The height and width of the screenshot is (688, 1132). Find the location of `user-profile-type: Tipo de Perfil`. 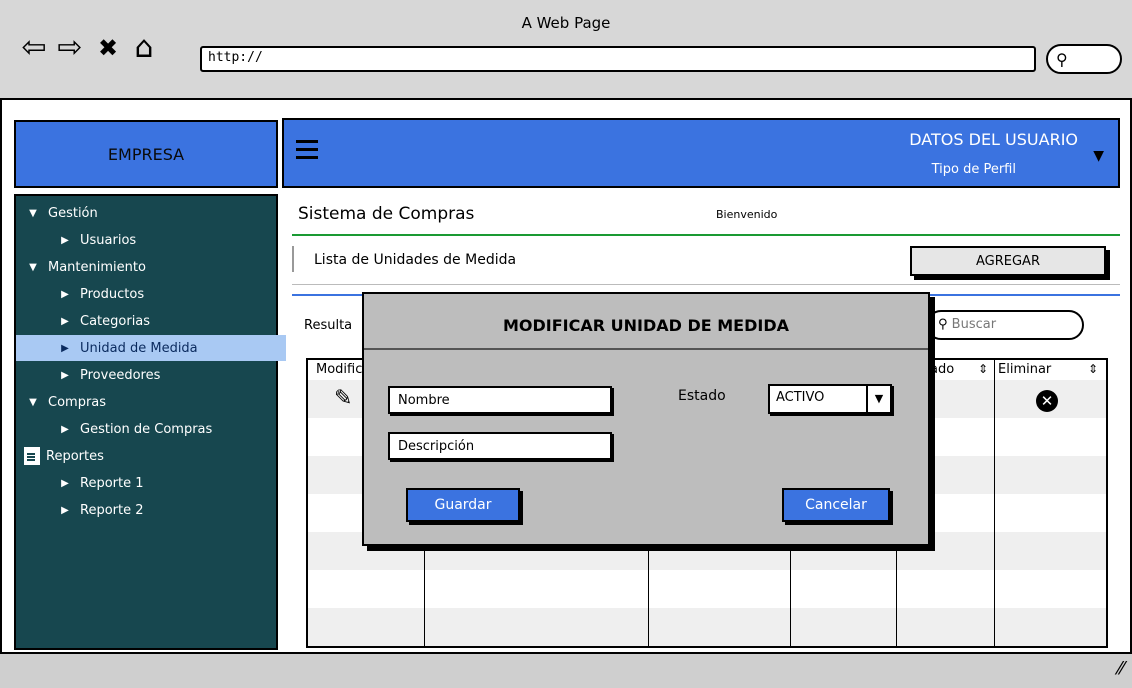

user-profile-type: Tipo de Perfil is located at coordinates (973, 169).